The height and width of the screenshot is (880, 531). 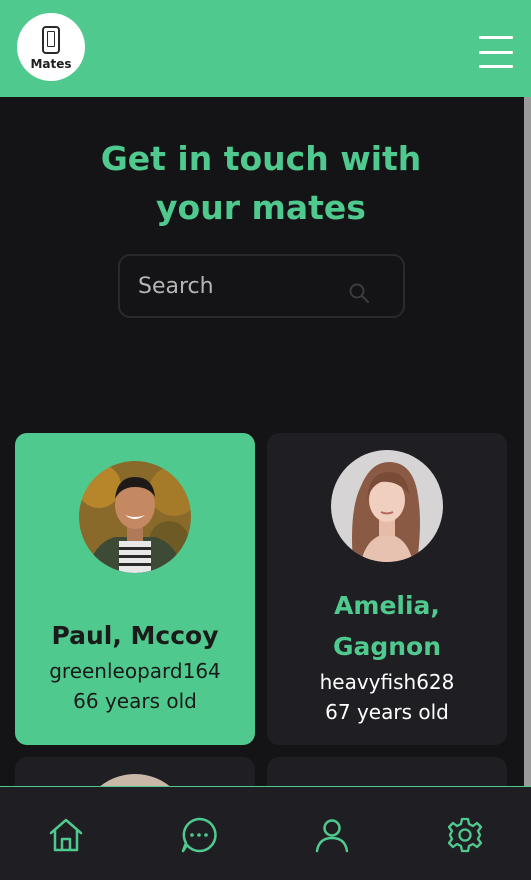 What do you see at coordinates (359, 293) in the screenshot?
I see `search-icon` at bounding box center [359, 293].